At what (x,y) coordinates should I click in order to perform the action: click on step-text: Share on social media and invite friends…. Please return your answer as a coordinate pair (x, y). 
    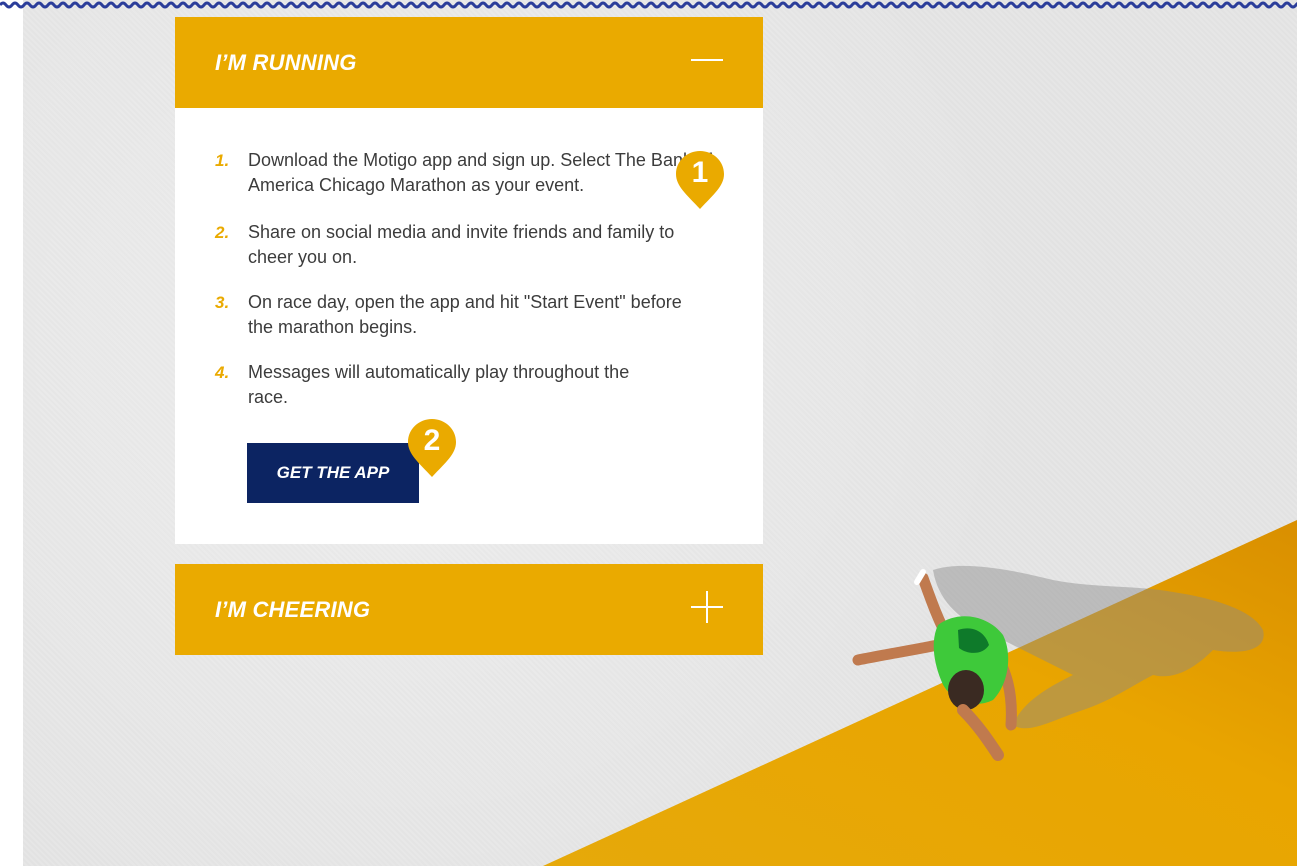
    Looking at the image, I should click on (461, 244).